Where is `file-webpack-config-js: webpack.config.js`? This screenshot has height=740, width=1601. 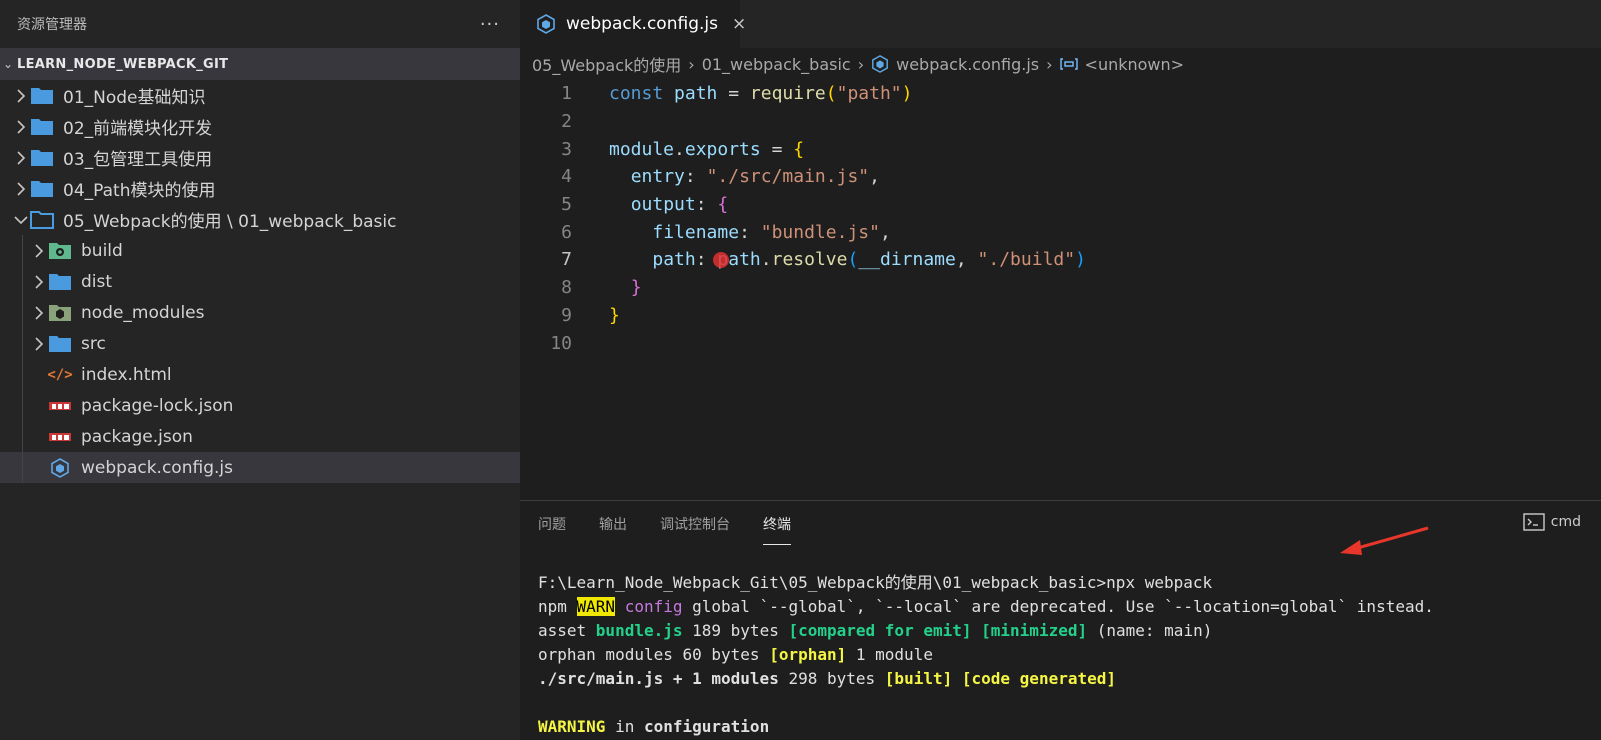 file-webpack-config-js: webpack.config.js is located at coordinates (260, 467).